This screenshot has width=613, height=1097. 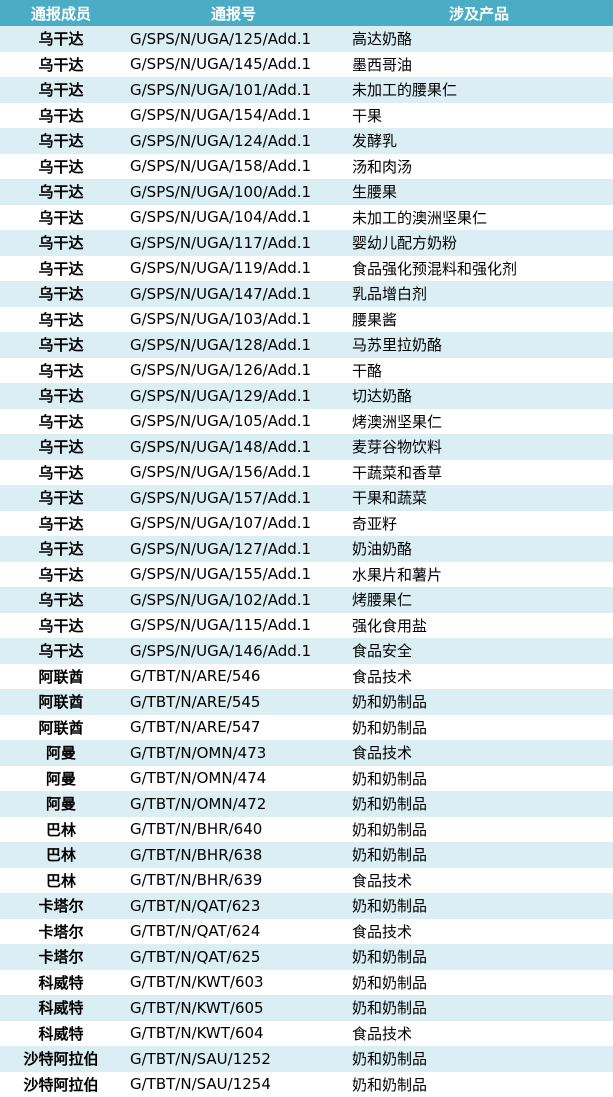 I want to click on table-row: 科威特 G/TBT/N/KWT/603 奶和奶制品, so click(x=306, y=982).